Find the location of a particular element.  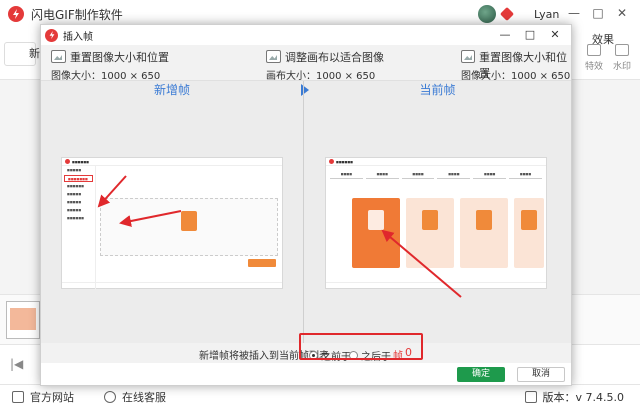

reset-image-option-left: 重置图像大小和位置 is located at coordinates (110, 57).